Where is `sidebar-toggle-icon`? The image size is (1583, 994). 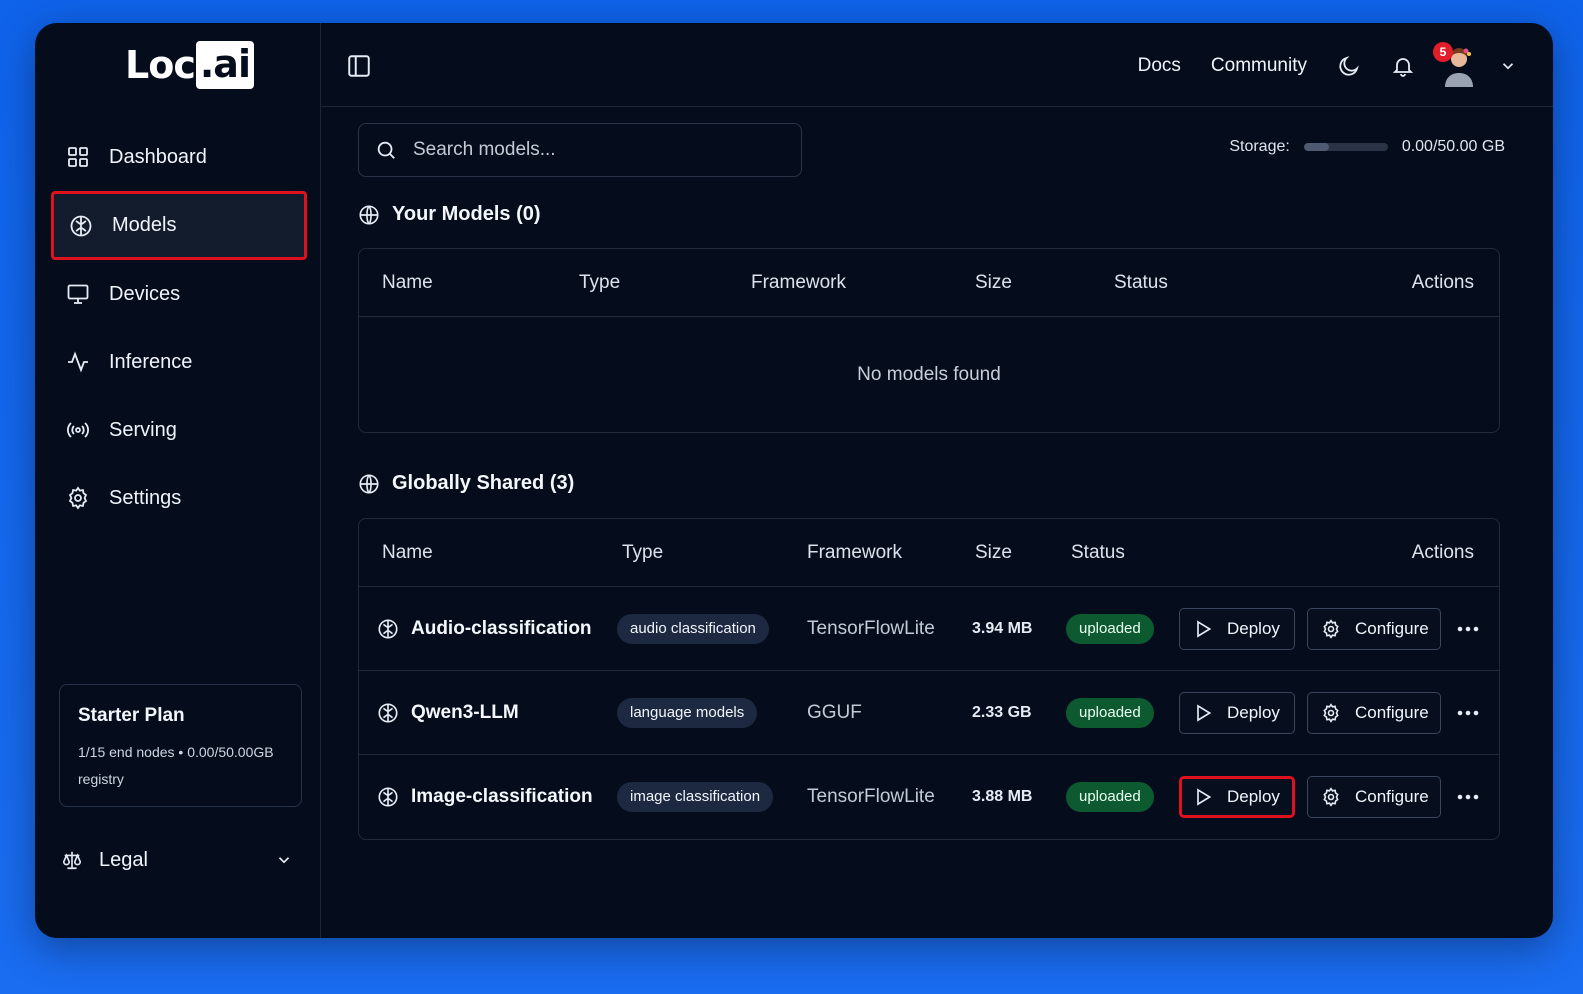 sidebar-toggle-icon is located at coordinates (359, 66).